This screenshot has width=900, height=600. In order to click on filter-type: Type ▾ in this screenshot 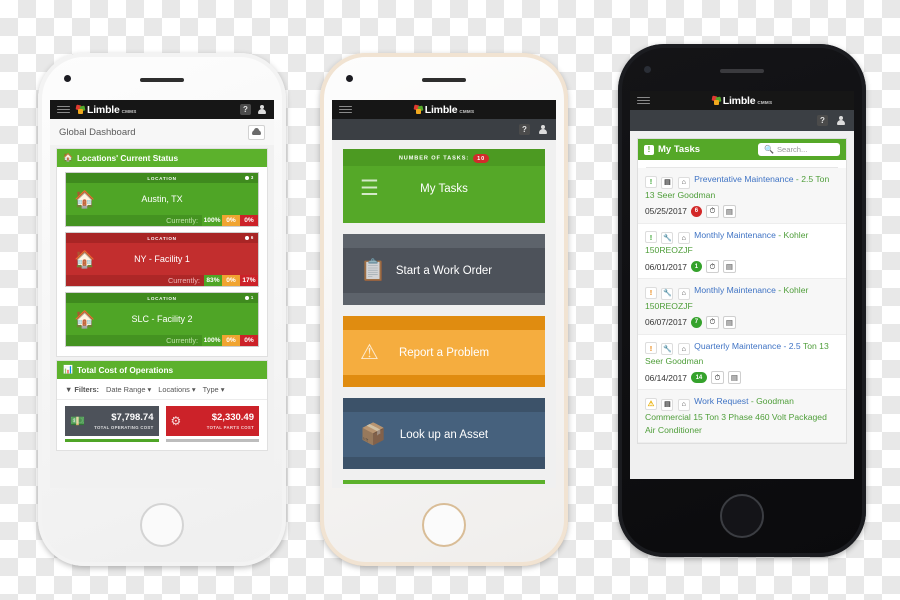, I will do `click(214, 389)`.